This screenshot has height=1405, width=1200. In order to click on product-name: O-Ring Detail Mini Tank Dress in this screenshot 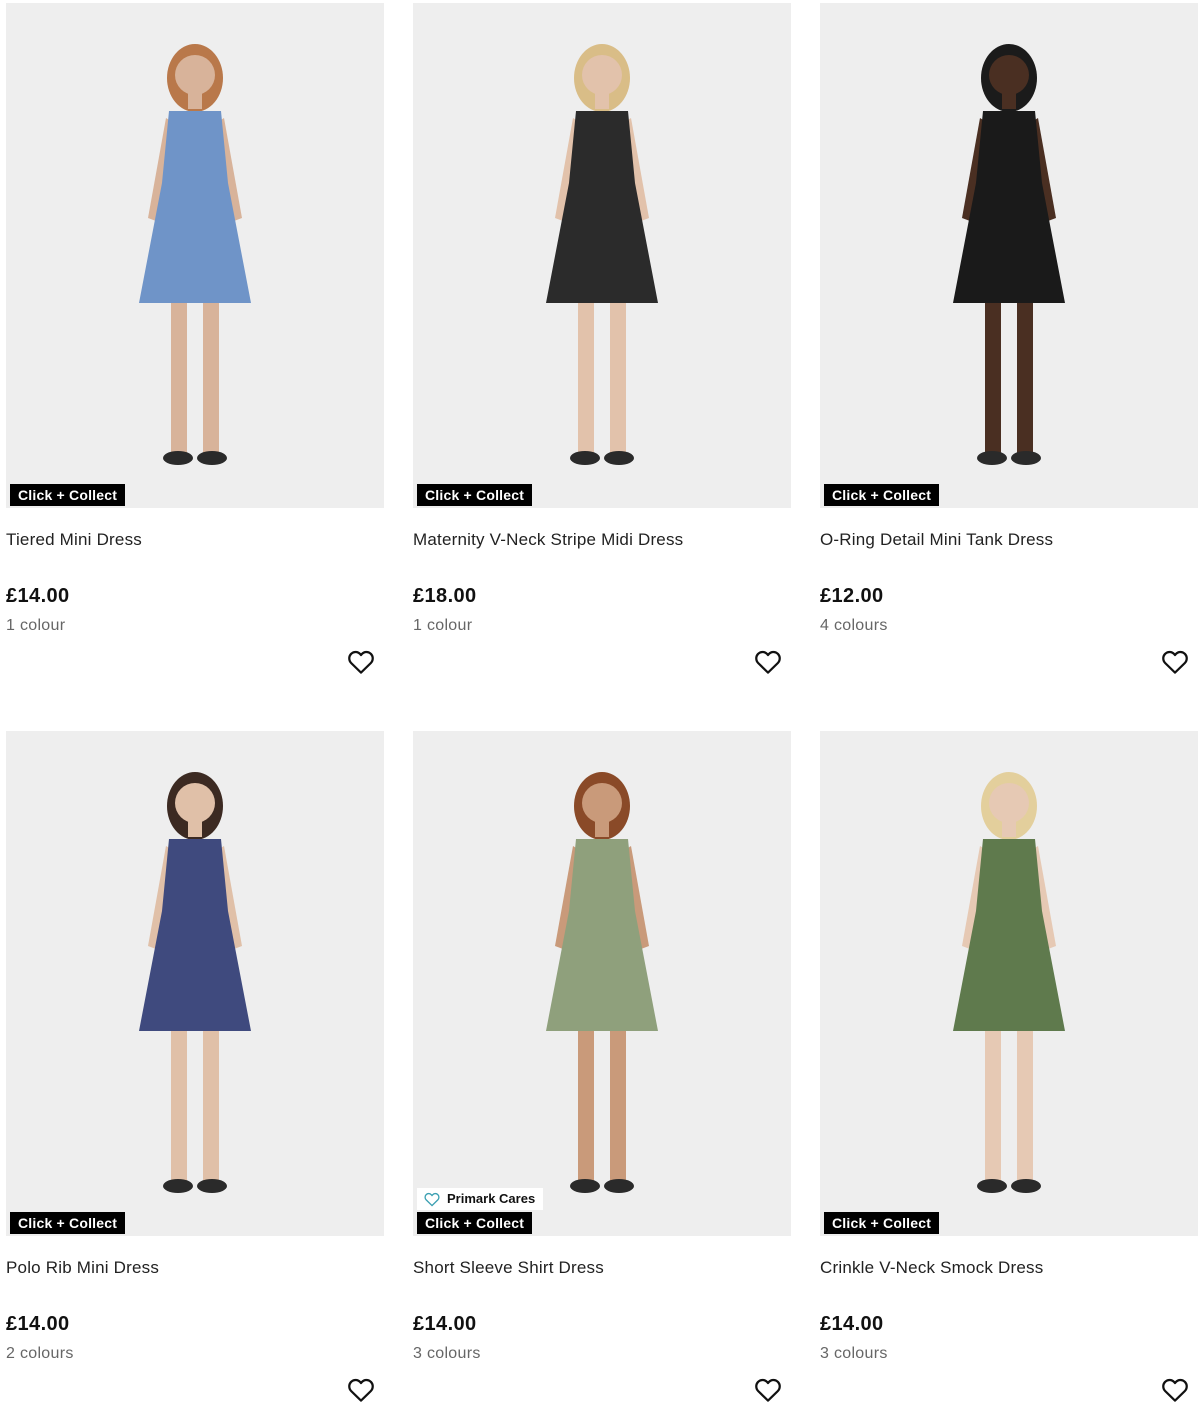, I will do `click(936, 540)`.